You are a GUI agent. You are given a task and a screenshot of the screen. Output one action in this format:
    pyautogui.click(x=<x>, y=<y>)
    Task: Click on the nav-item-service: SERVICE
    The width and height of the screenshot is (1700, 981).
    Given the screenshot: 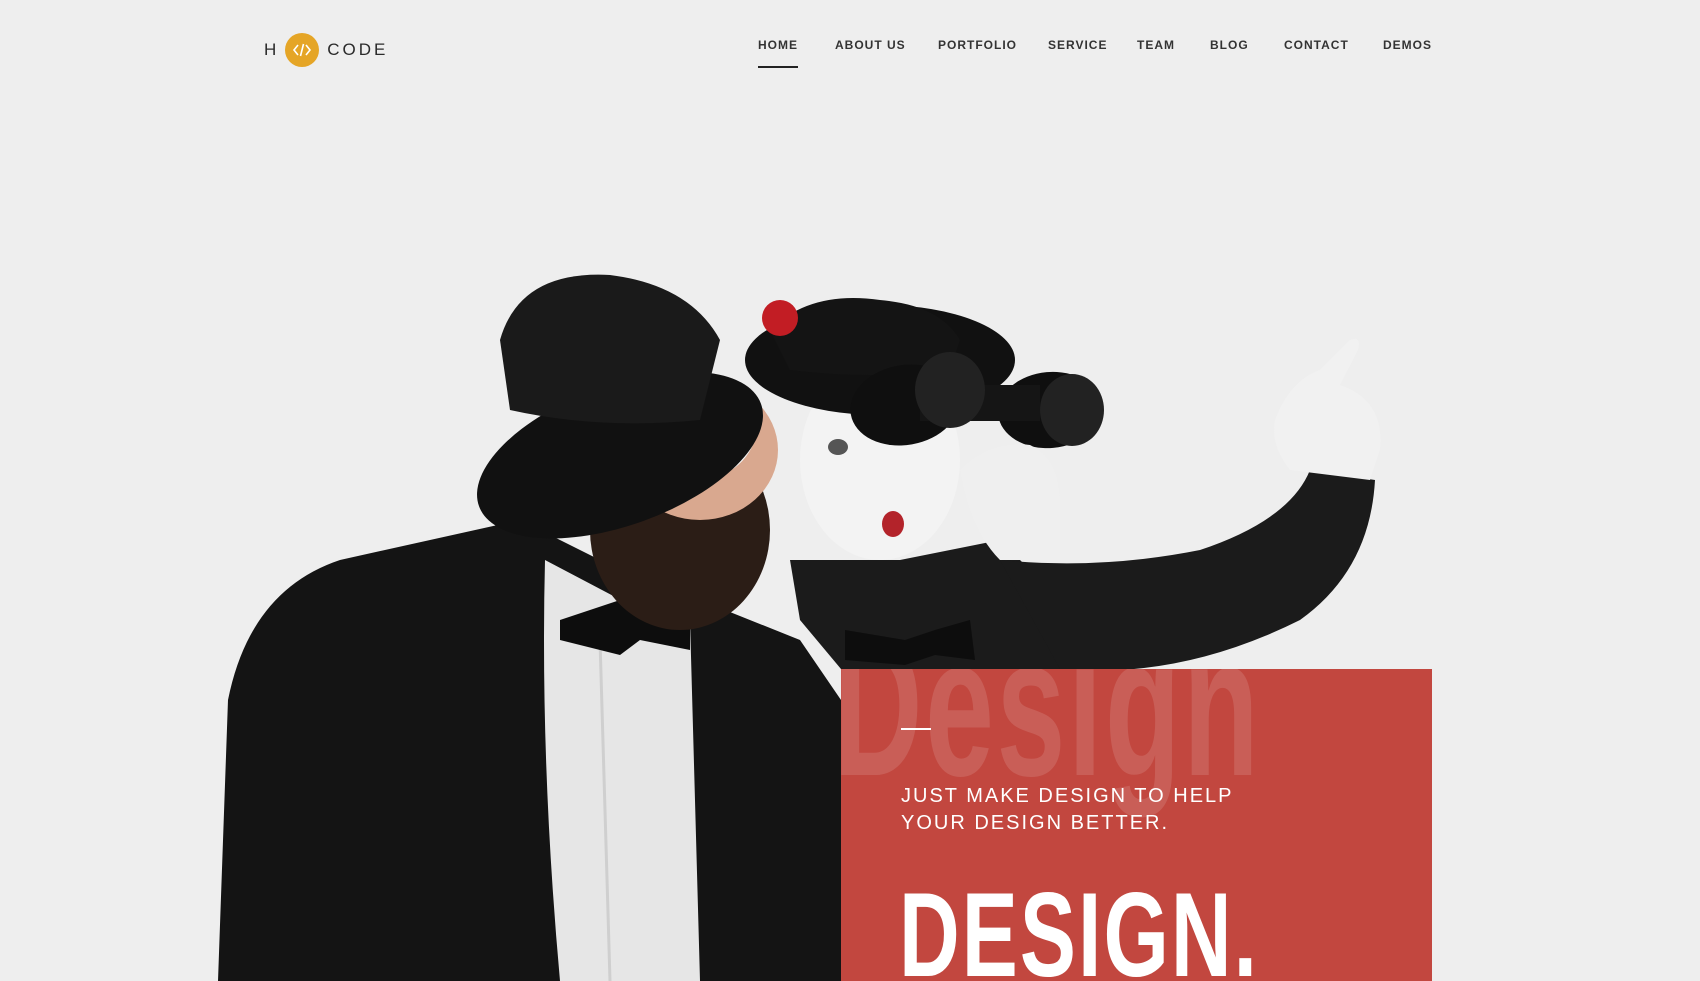 What is the action you would take?
    pyautogui.click(x=1077, y=45)
    